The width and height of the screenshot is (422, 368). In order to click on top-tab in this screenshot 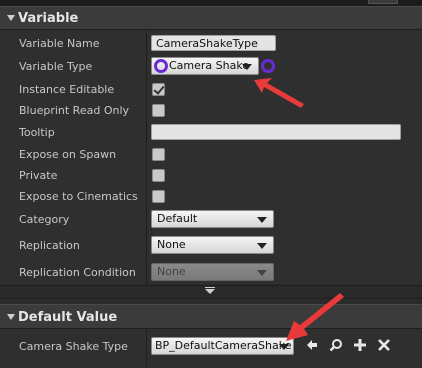, I will do `click(383, 2)`.